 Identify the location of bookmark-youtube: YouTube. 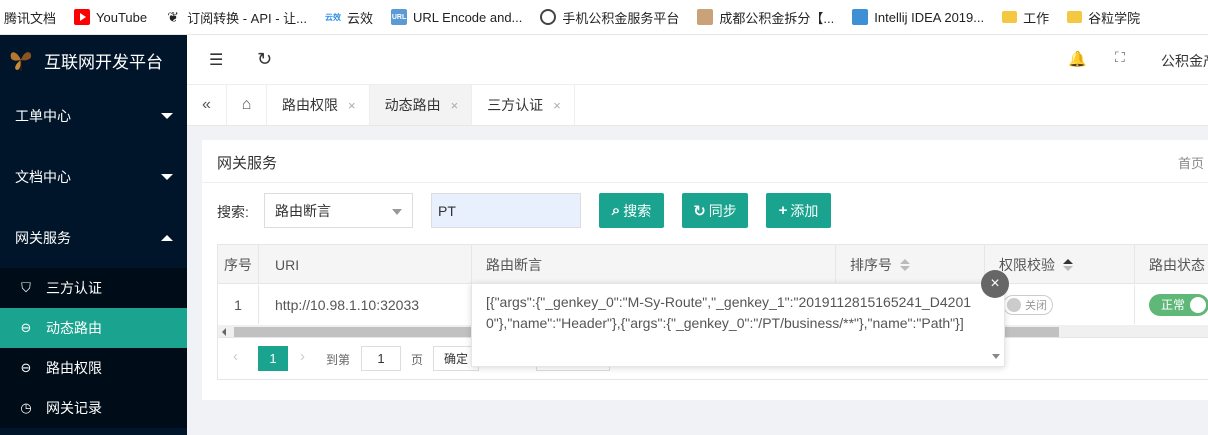
(110, 17).